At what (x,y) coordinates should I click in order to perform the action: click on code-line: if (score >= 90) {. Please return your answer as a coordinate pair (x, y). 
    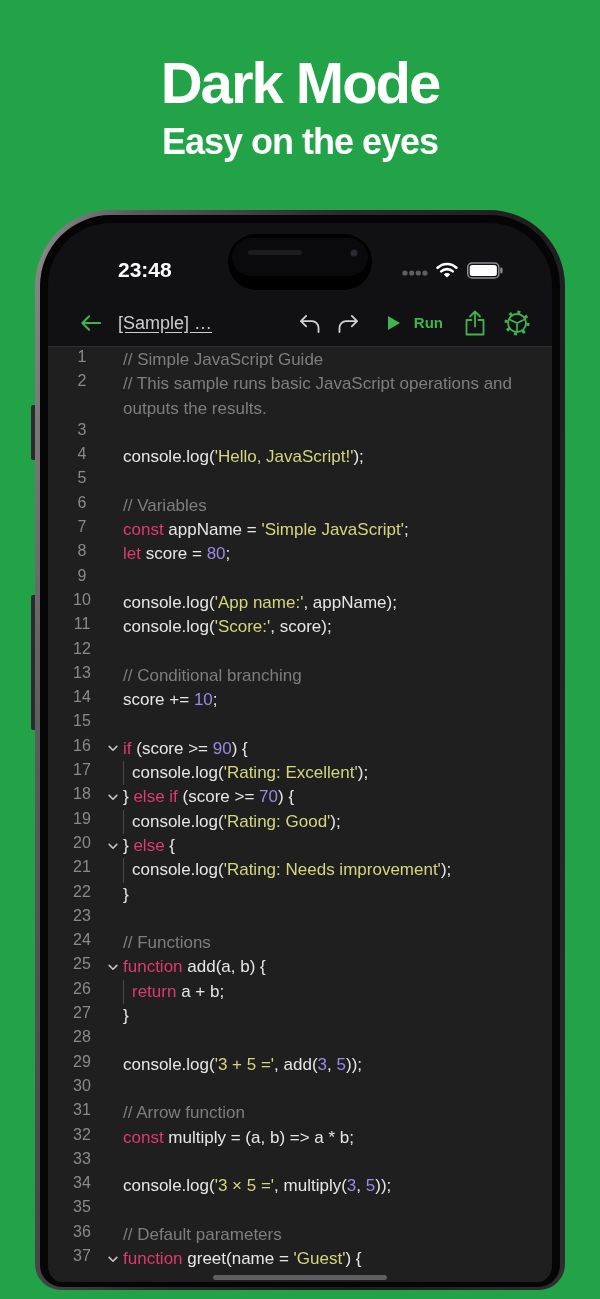
    Looking at the image, I should click on (185, 748).